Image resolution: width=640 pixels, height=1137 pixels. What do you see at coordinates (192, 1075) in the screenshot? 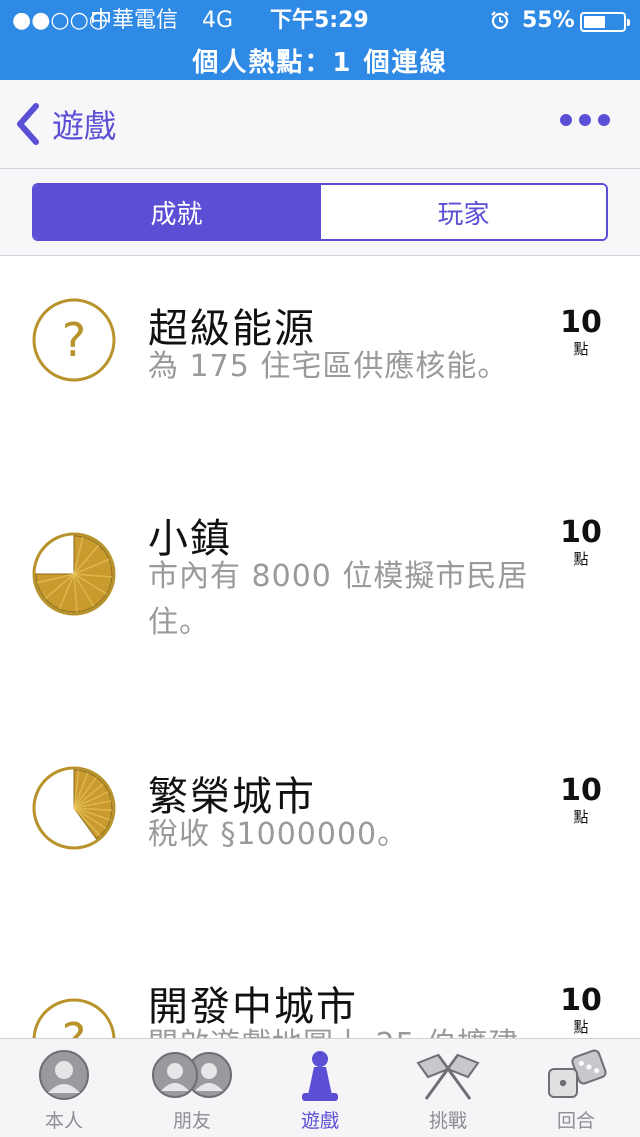
I see `friends-icon` at bounding box center [192, 1075].